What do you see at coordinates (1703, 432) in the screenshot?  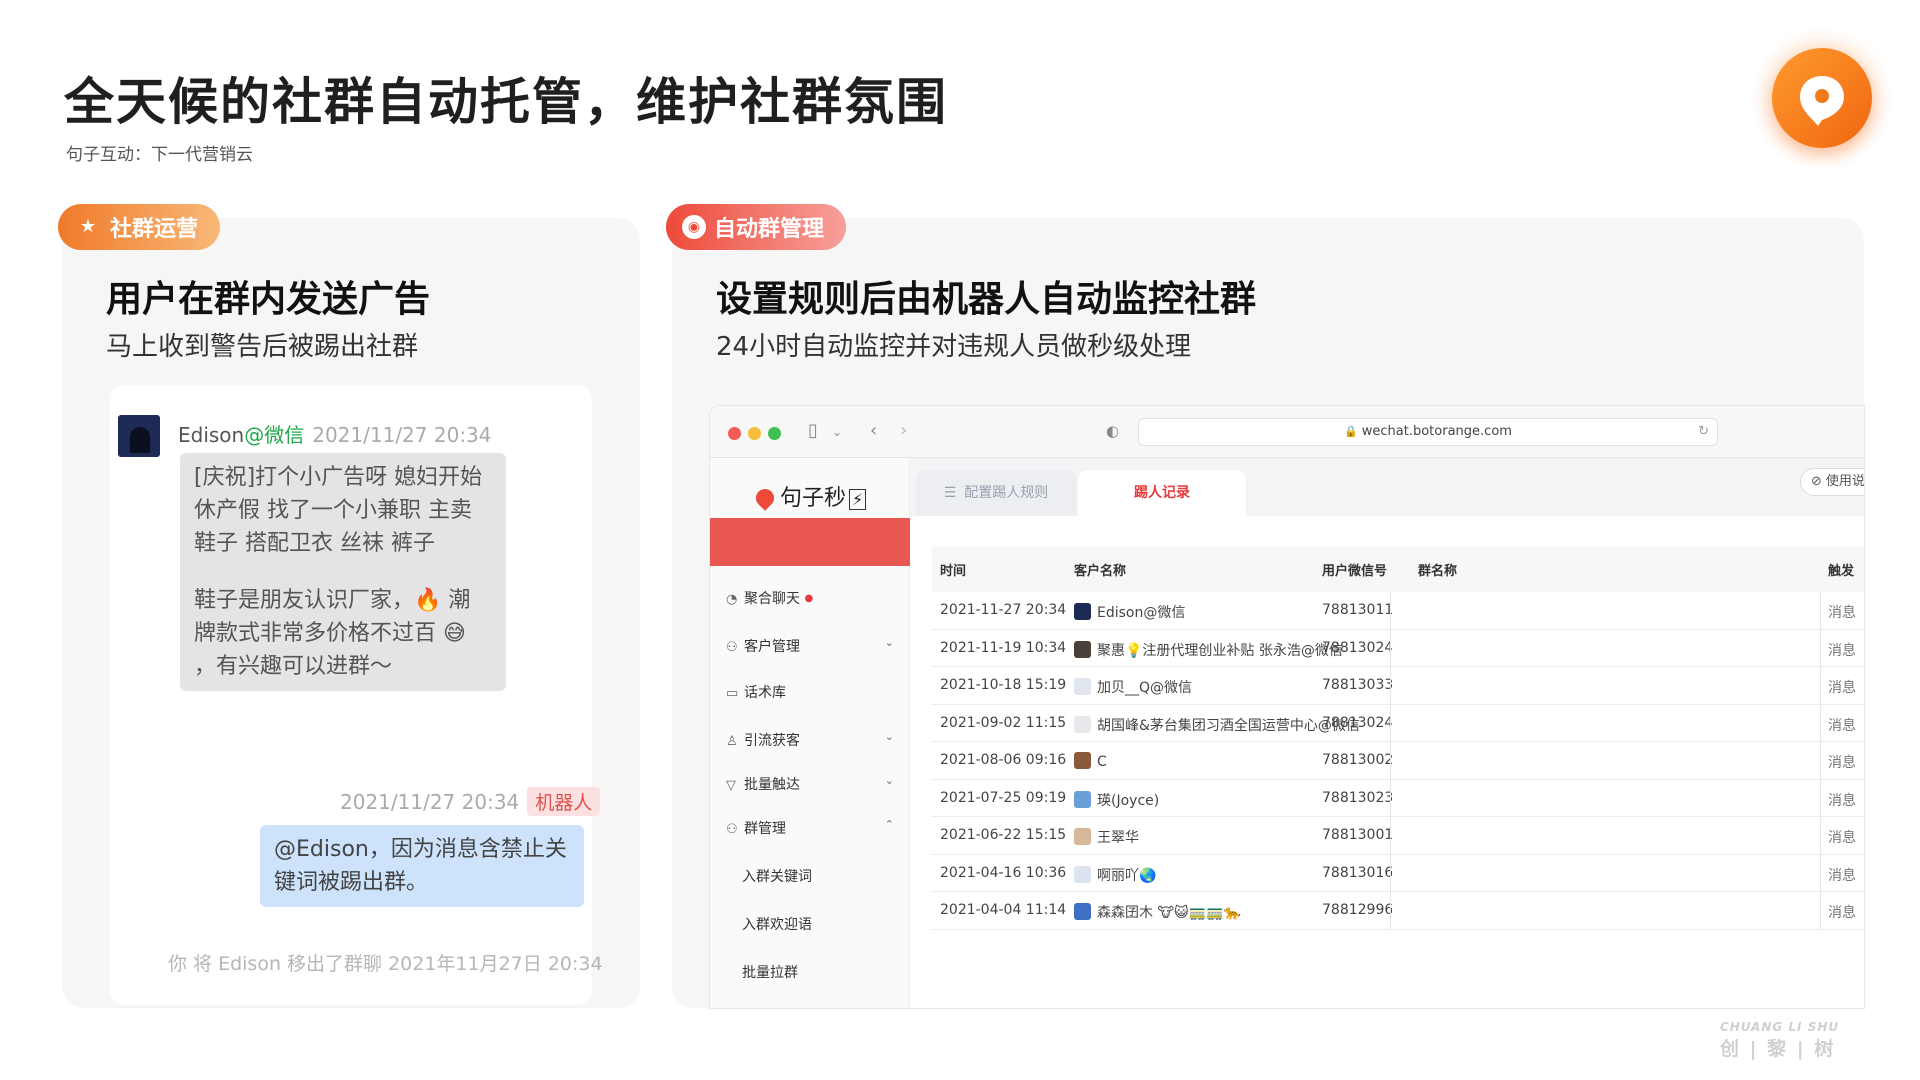 I see `reload-icon: ↻` at bounding box center [1703, 432].